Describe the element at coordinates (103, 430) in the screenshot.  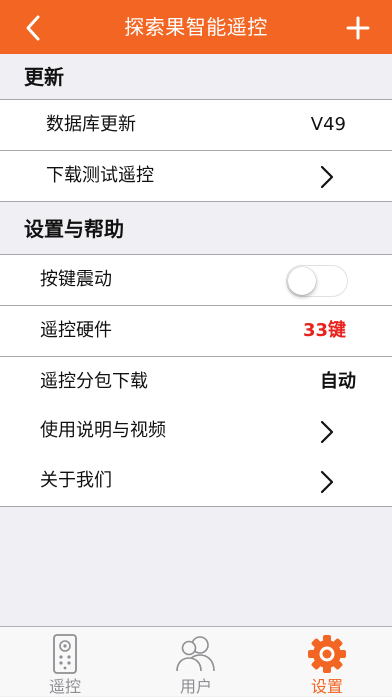
I see `manual-video-label: 使用说明与视频` at that location.